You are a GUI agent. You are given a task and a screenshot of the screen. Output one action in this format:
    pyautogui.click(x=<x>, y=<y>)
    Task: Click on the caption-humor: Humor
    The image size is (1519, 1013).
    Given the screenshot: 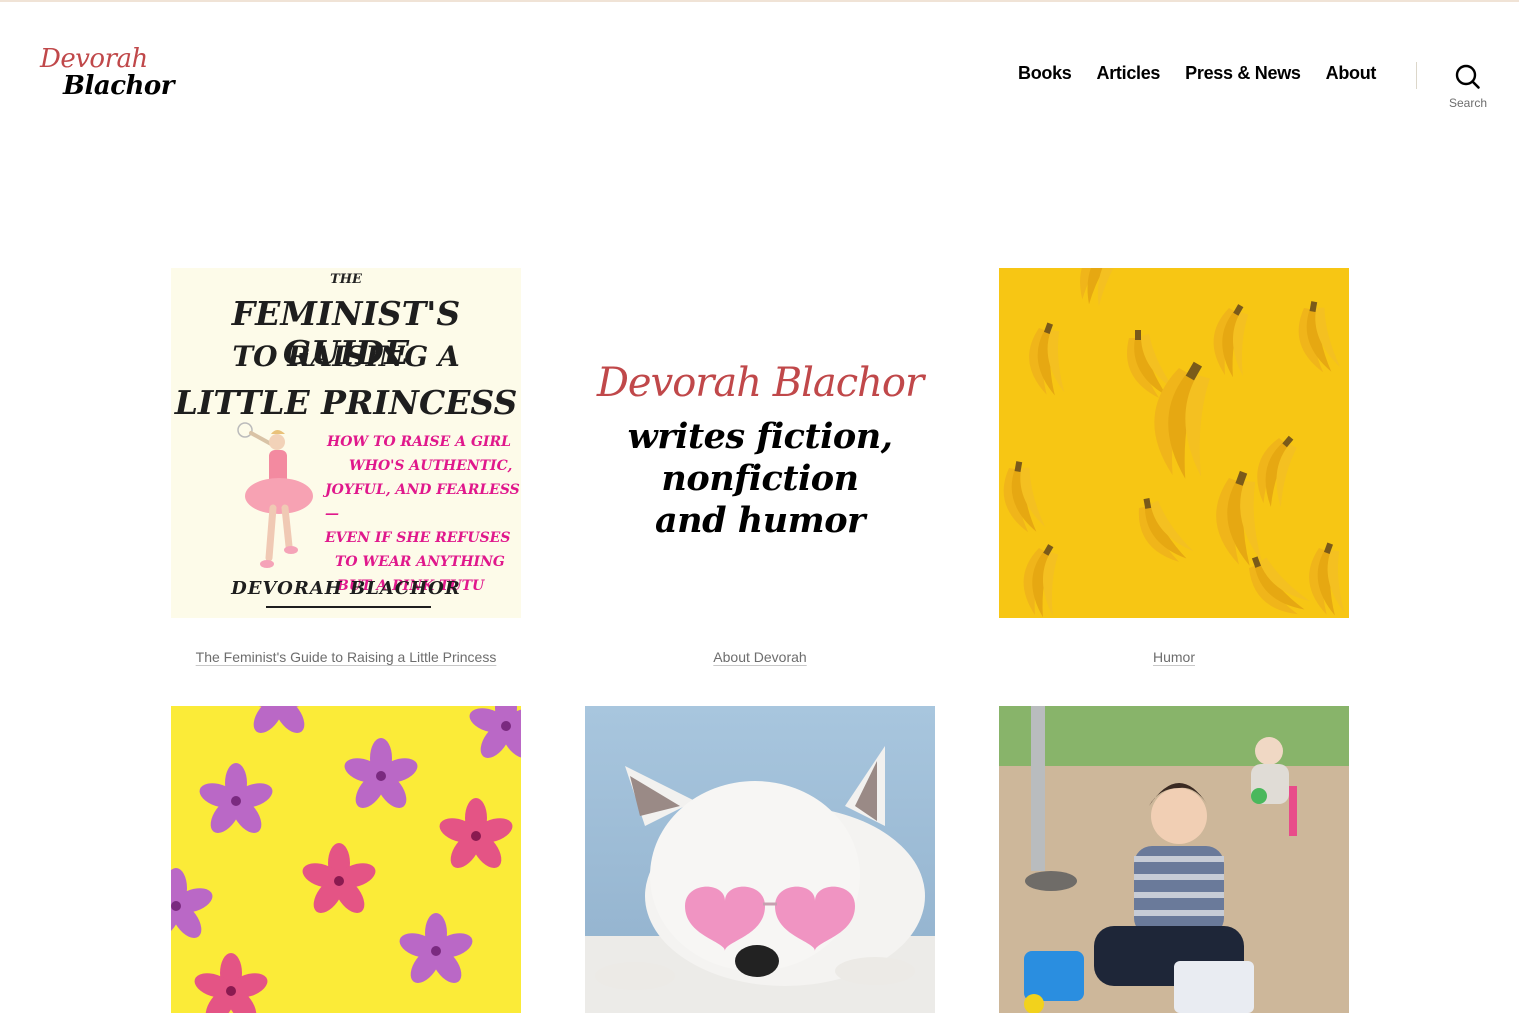 What is the action you would take?
    pyautogui.click(x=1174, y=657)
    